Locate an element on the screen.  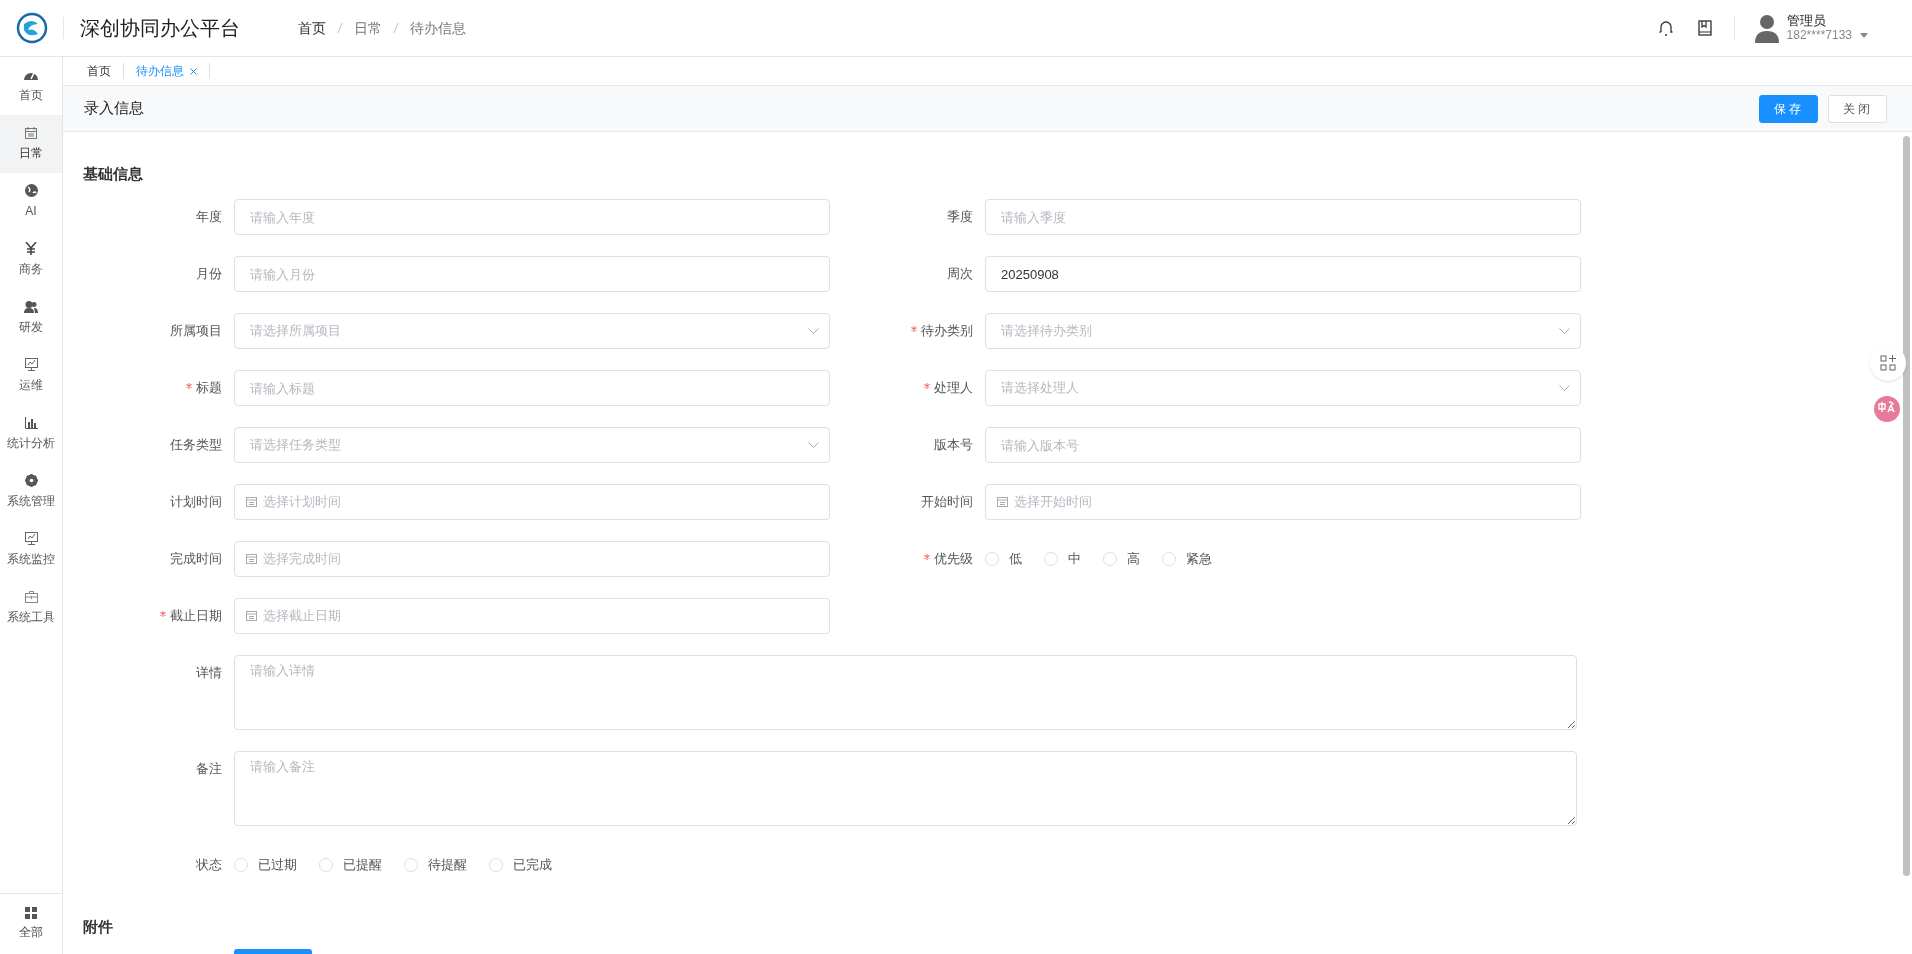
field-label: 优先级 is located at coordinates (953, 559).